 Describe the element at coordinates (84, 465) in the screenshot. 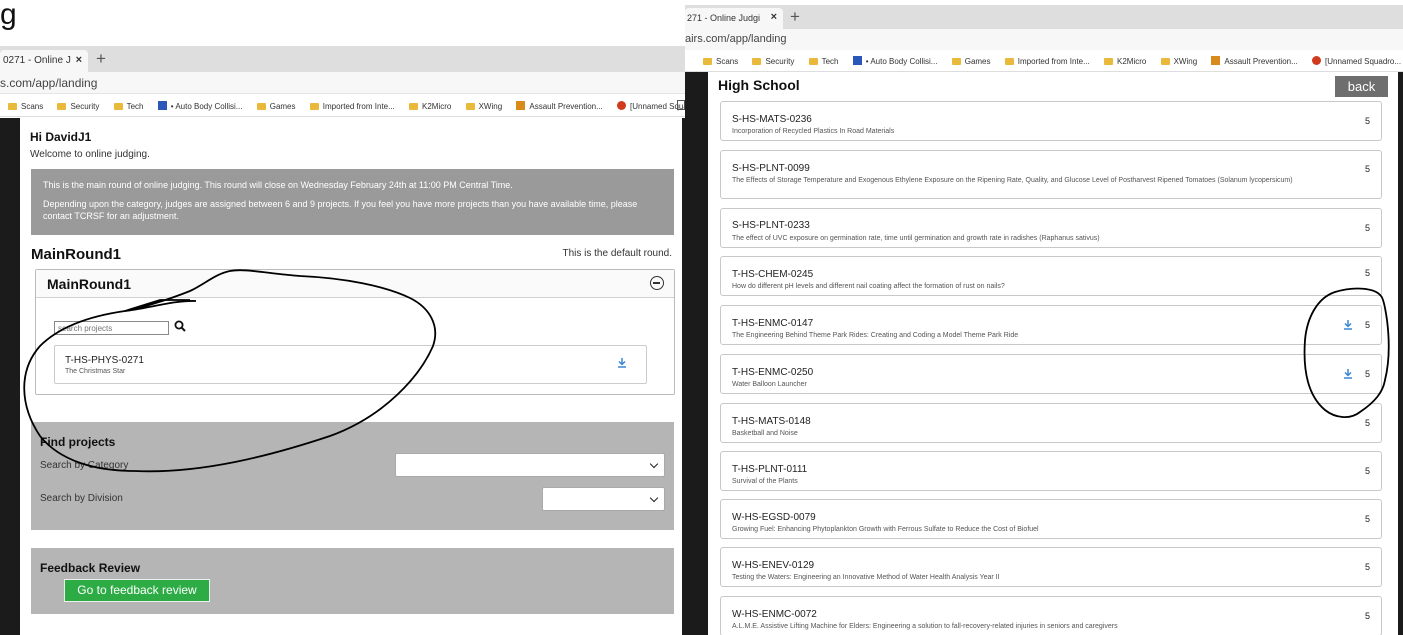

I see `search-by-category-label: Search by Category` at that location.